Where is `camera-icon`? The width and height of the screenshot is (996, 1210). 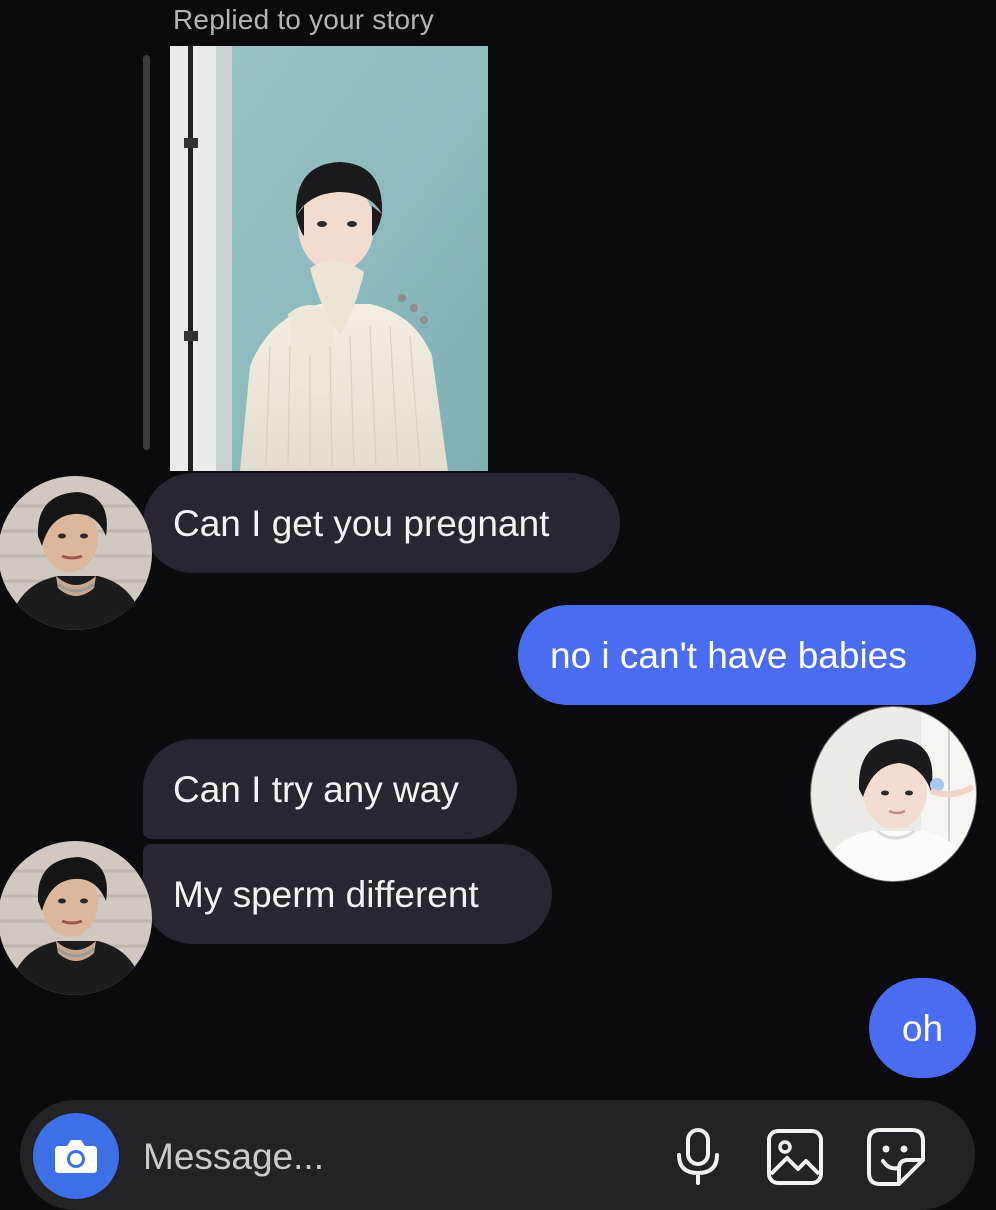
camera-icon is located at coordinates (76, 1156).